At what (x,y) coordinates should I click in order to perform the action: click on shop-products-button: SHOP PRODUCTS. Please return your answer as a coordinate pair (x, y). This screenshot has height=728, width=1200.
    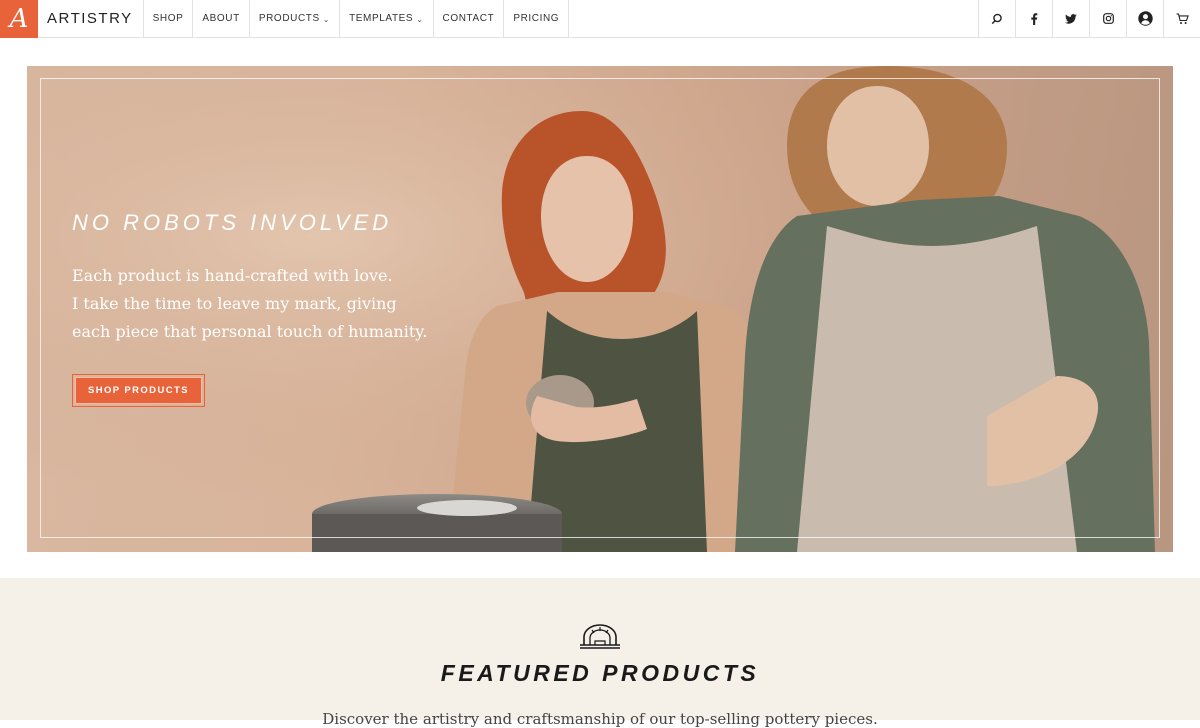
    Looking at the image, I should click on (138, 390).